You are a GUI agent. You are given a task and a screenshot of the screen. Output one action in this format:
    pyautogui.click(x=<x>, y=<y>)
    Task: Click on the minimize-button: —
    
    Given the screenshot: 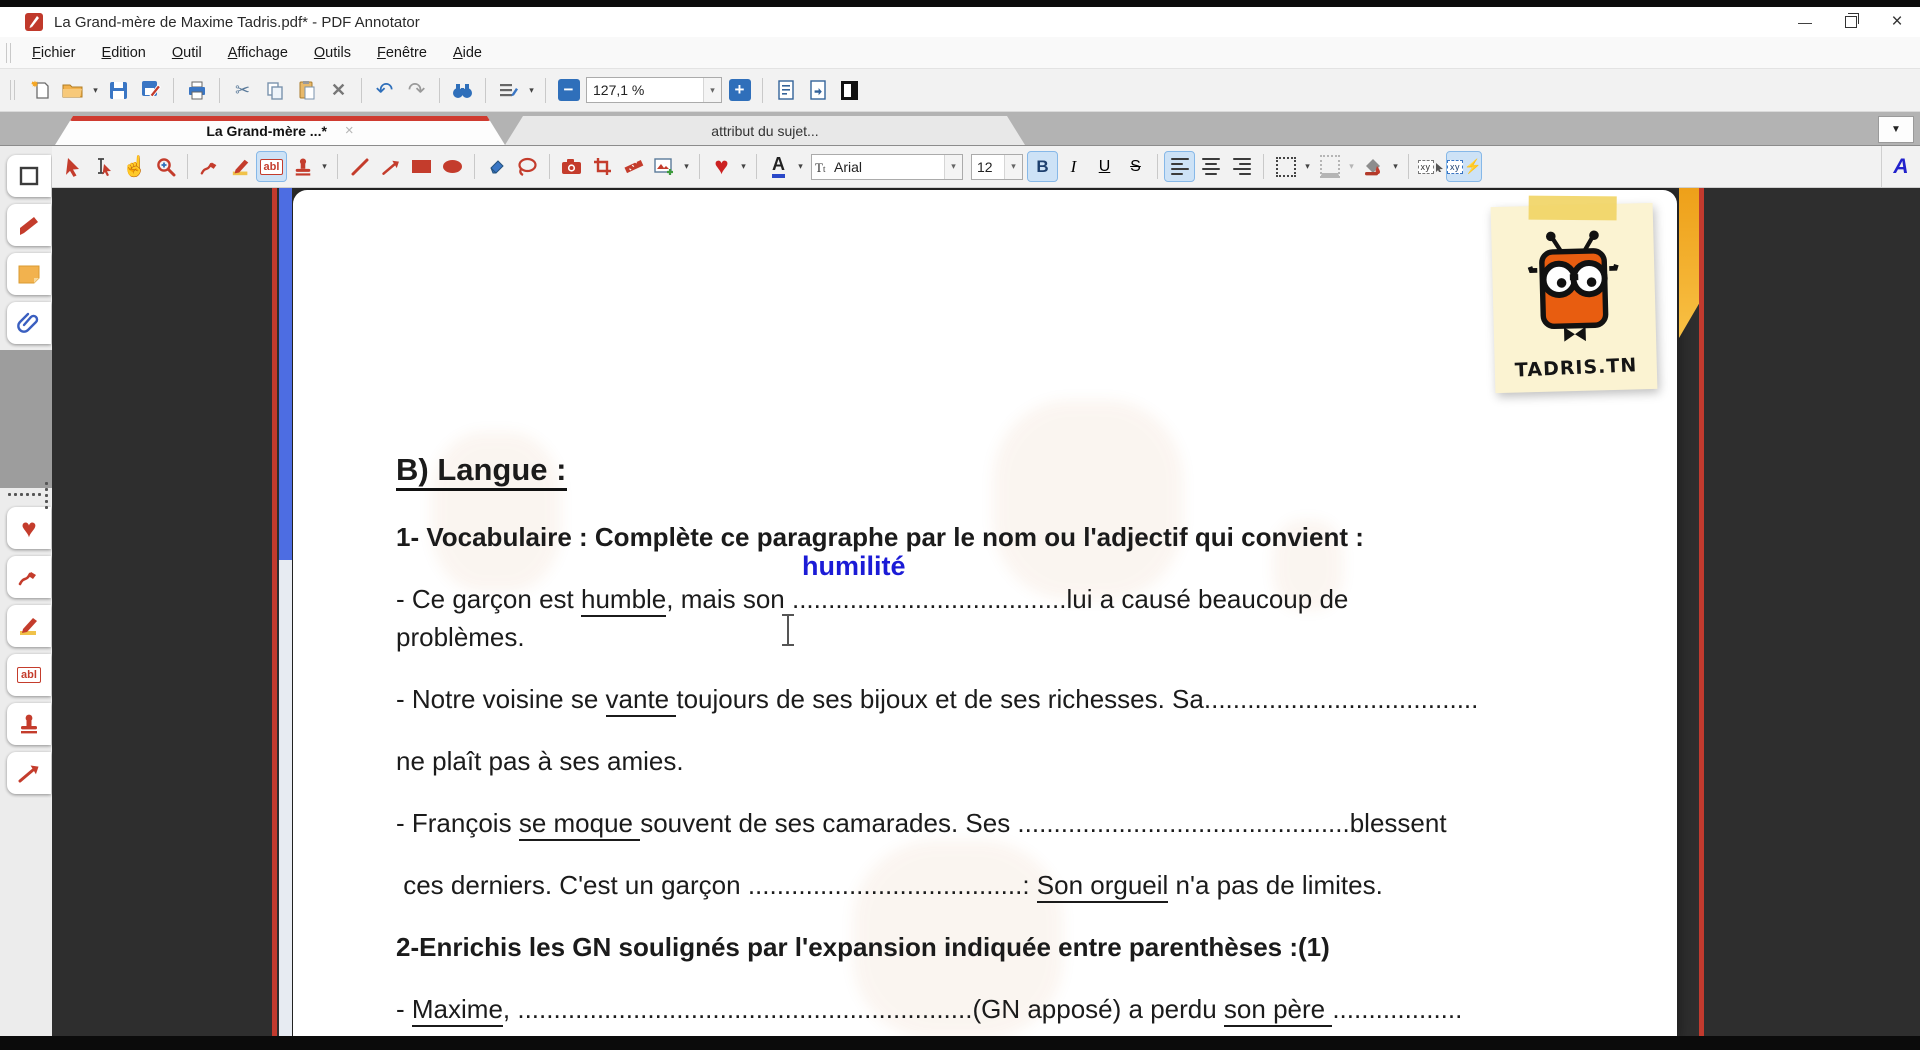 What is the action you would take?
    pyautogui.click(x=1805, y=22)
    